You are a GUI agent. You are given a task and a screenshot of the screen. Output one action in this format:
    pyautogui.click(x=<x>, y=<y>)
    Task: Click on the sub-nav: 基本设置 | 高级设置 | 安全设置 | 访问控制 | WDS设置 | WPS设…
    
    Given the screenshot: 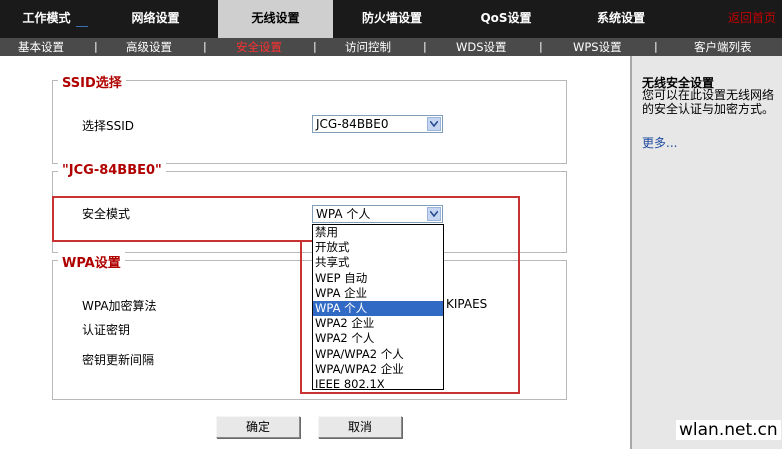 What is the action you would take?
    pyautogui.click(x=391, y=47)
    